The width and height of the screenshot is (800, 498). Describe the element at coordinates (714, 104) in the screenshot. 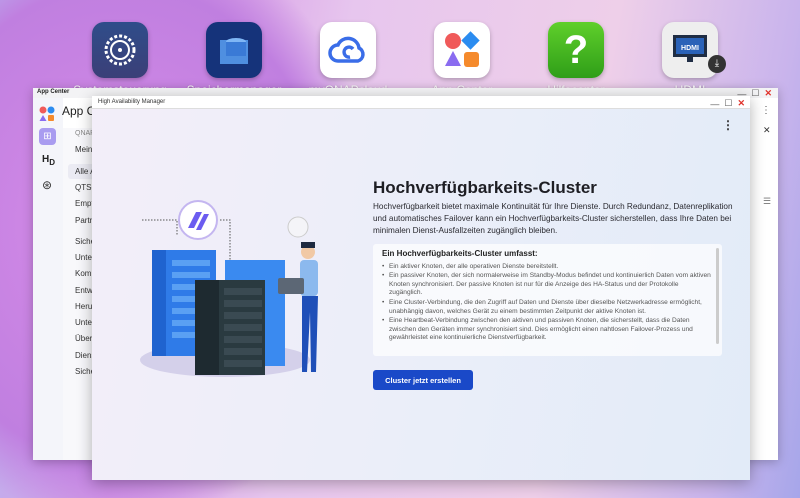

I see `minimize-button: —` at that location.